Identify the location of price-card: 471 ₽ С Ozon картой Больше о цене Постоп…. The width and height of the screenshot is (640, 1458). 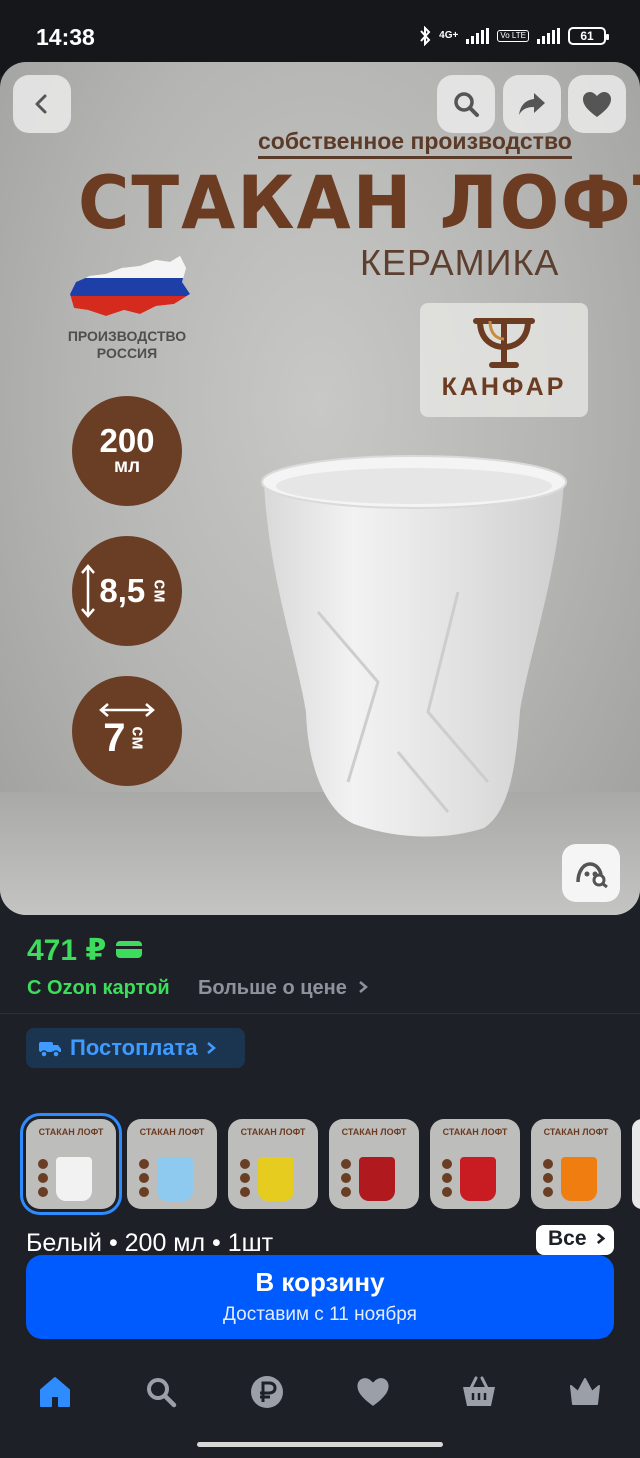
(320, 1001).